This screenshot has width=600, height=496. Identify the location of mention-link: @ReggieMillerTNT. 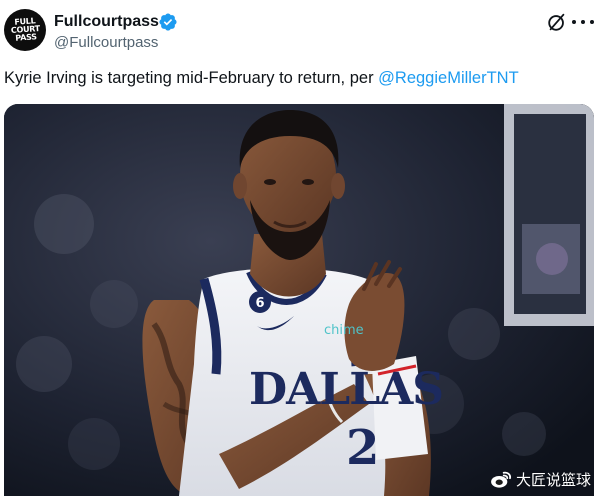
(448, 78).